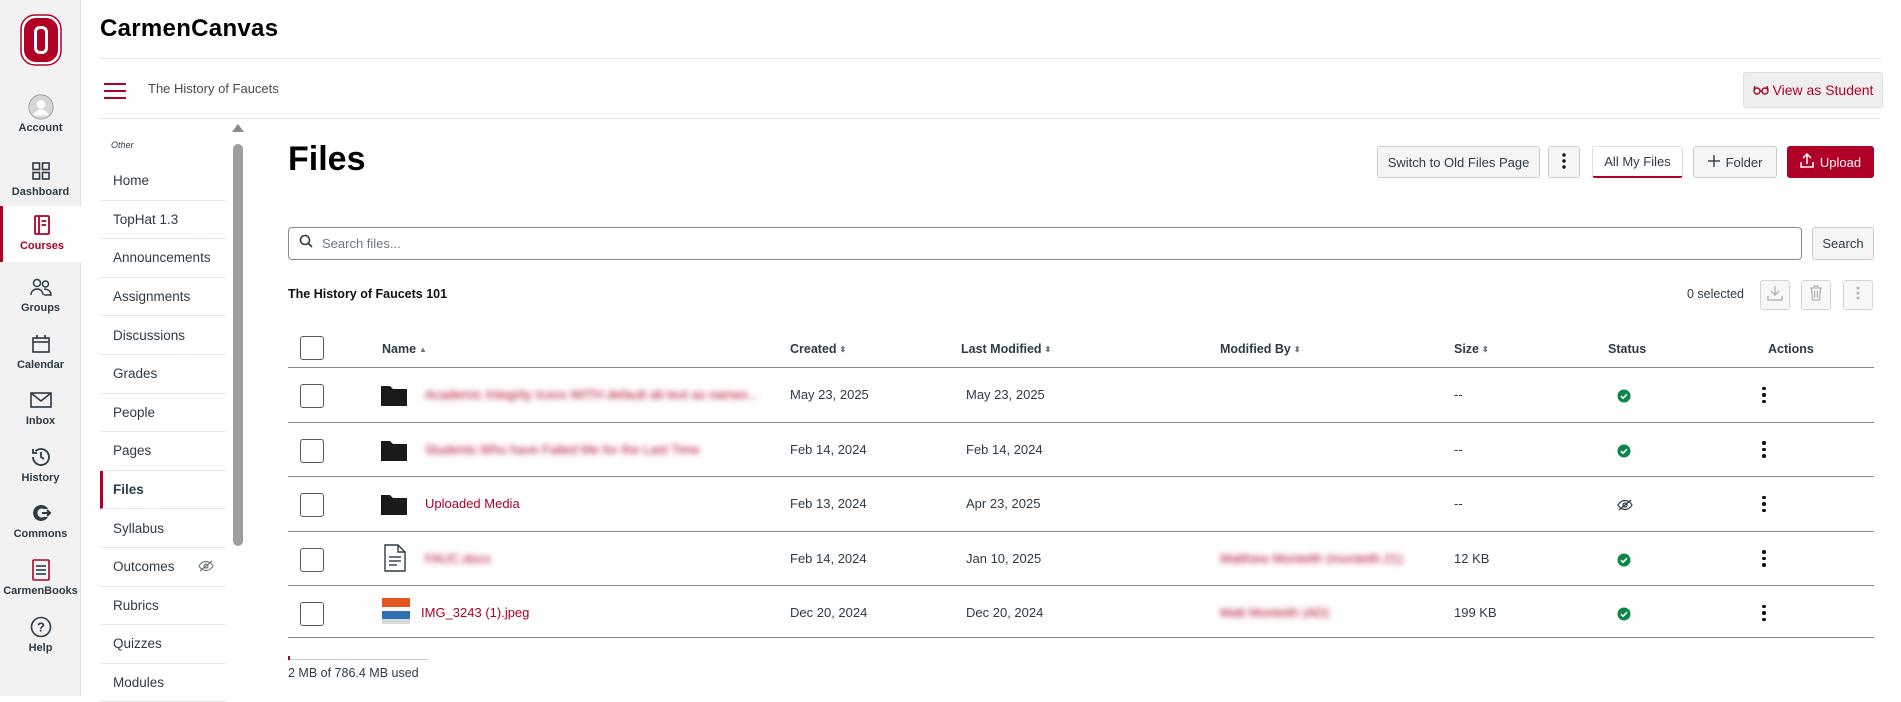 The width and height of the screenshot is (1901, 702). Describe the element at coordinates (41, 570) in the screenshot. I see `carmenbooks-icon` at that location.